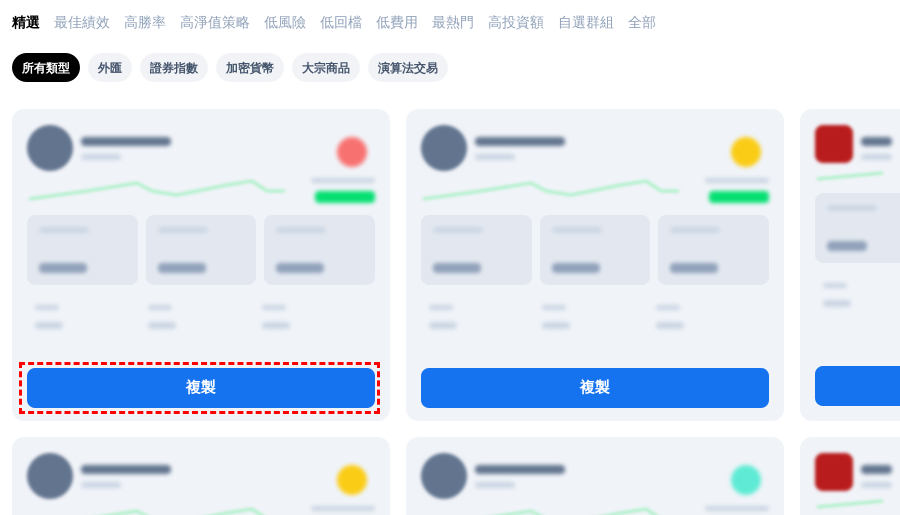  I want to click on category-tab: 高勝率, so click(145, 22).